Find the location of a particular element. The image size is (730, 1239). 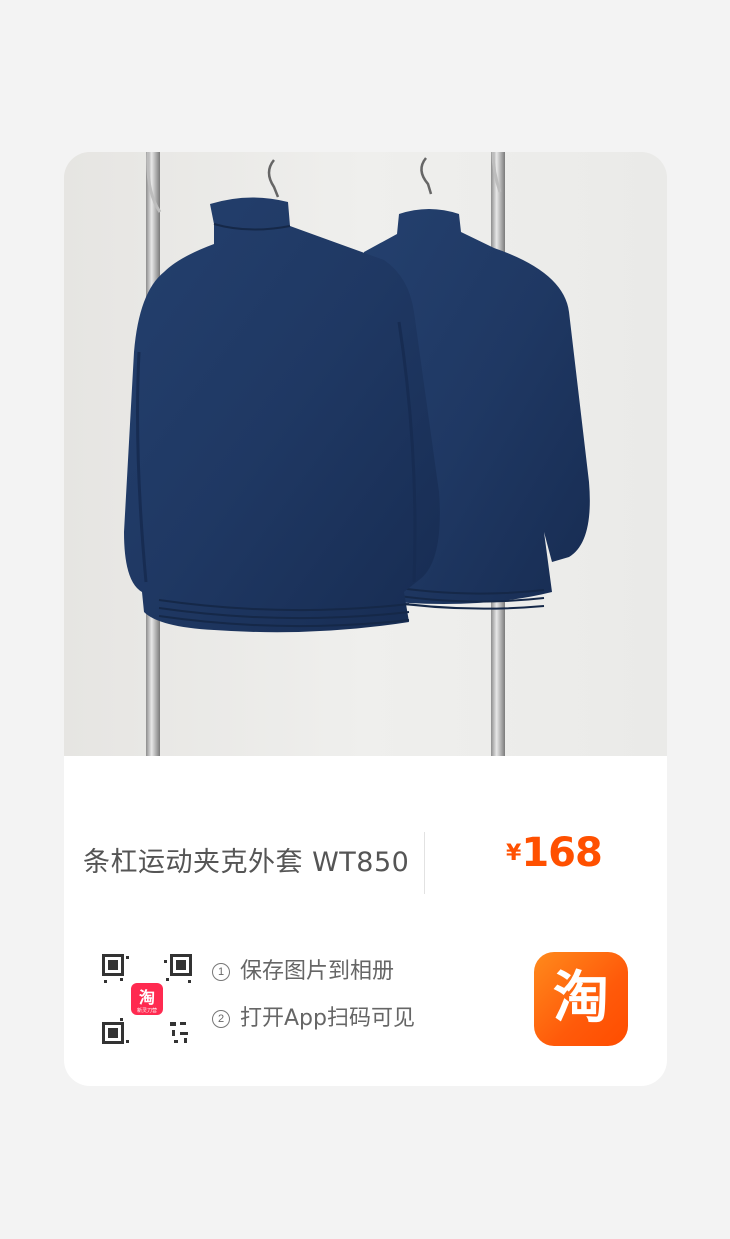

step-2-number: 2 is located at coordinates (221, 1019).